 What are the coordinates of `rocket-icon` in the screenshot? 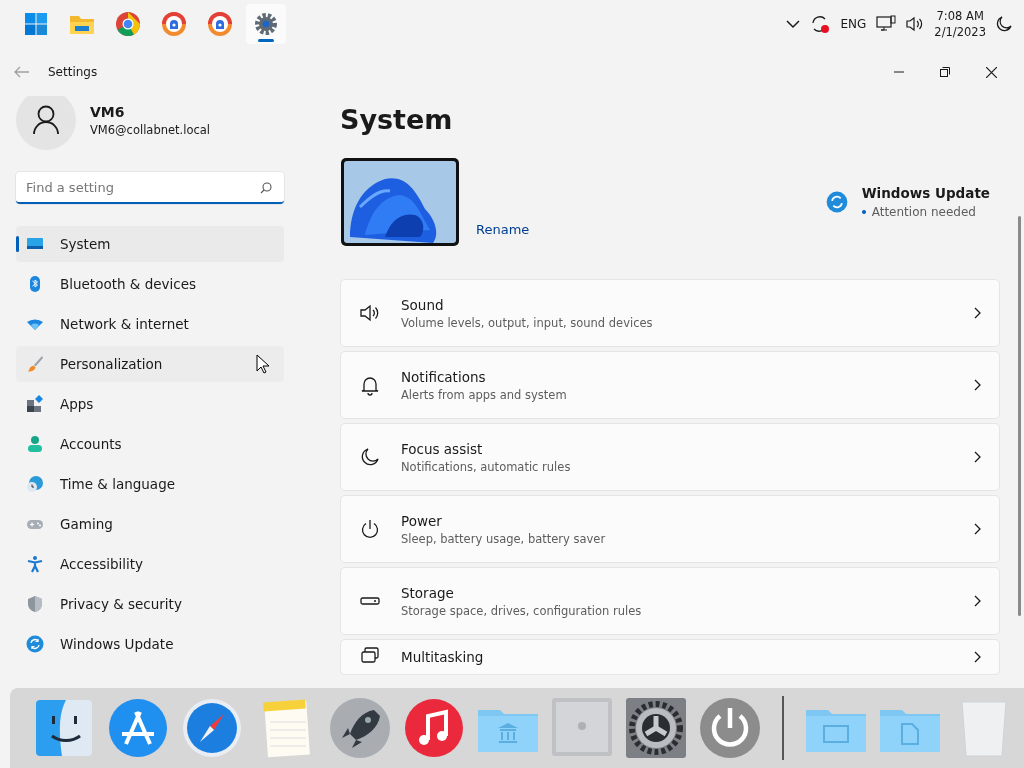 It's located at (360, 728).